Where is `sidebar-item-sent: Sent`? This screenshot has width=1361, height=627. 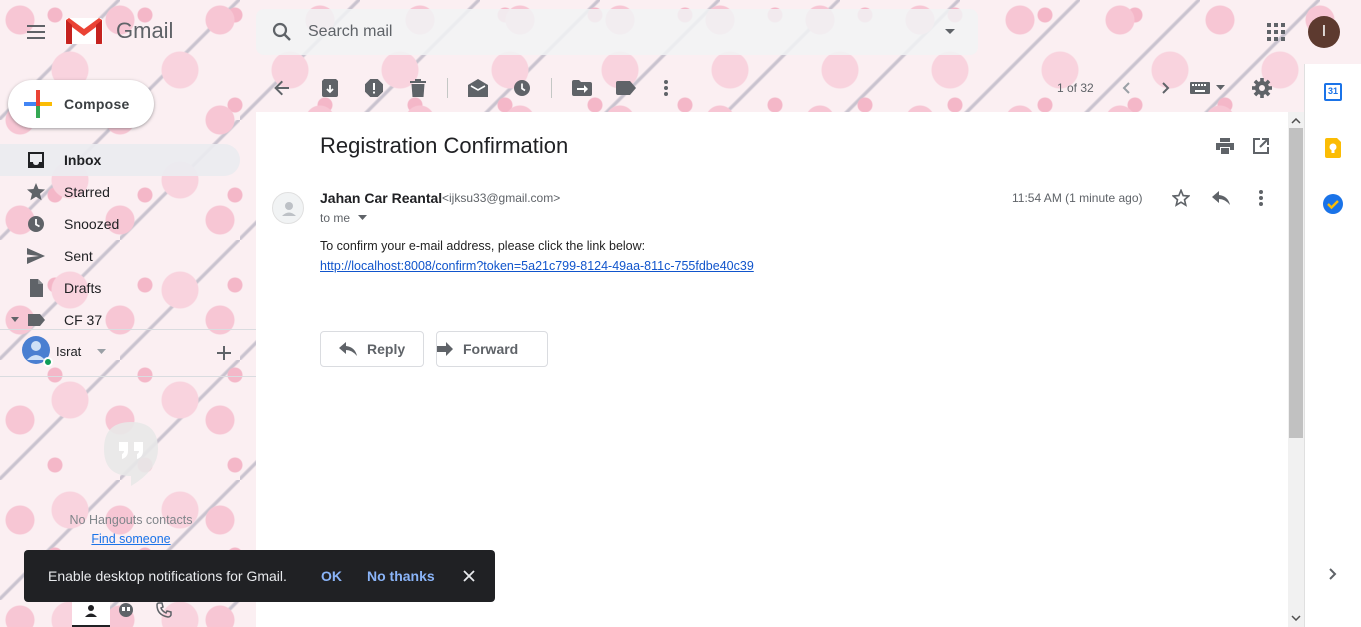 sidebar-item-sent: Sent is located at coordinates (120, 256).